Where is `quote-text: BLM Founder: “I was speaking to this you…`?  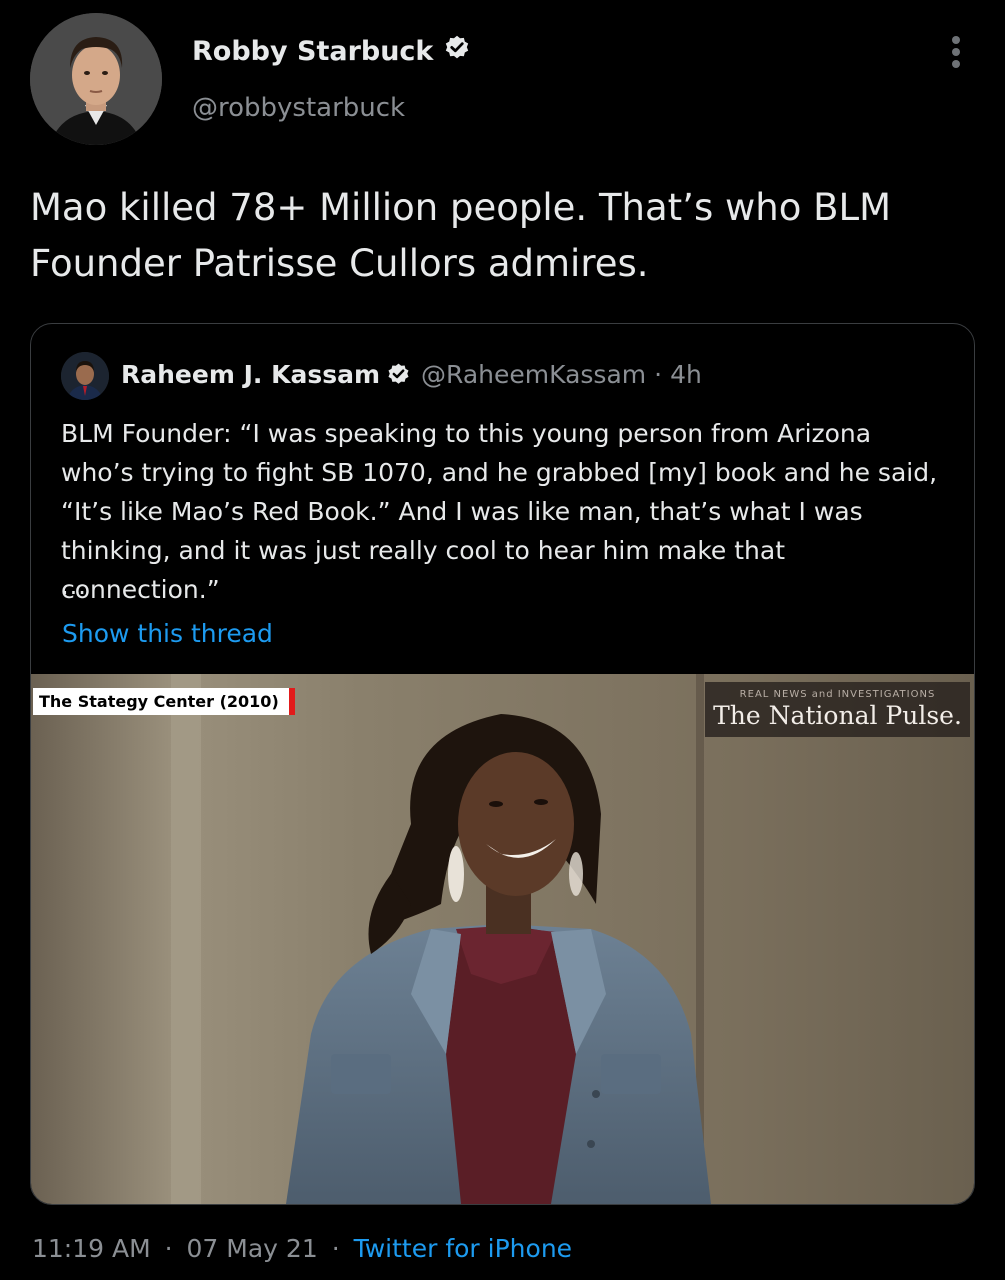 quote-text: BLM Founder: “I was speaking to this you… is located at coordinates (499, 511).